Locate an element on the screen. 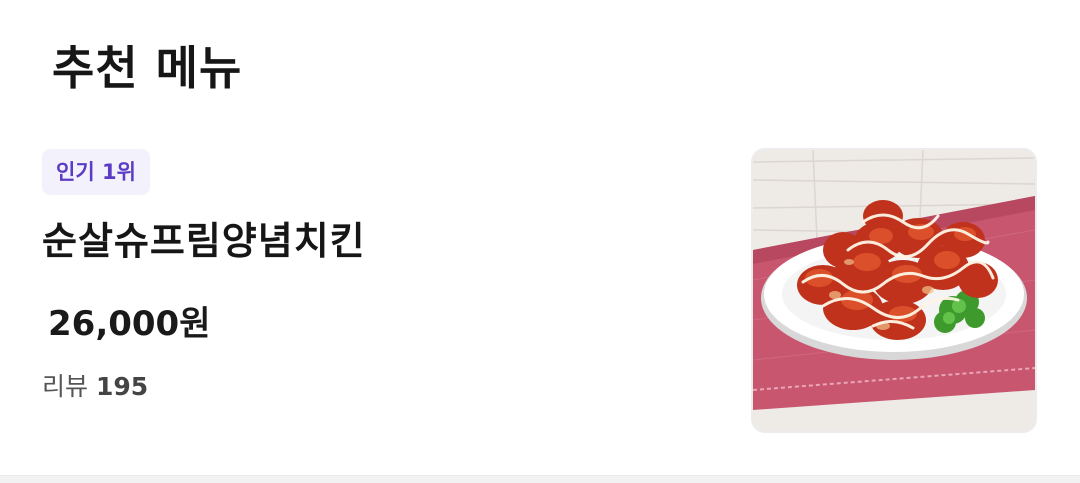  review-count: 195 is located at coordinates (122, 386).